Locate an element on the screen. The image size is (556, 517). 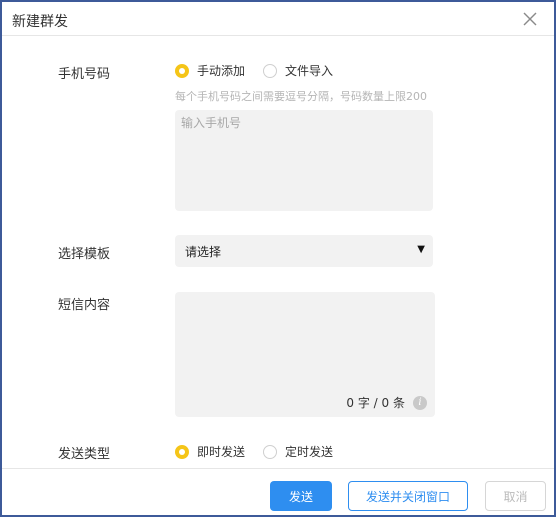
sms-content-box: 0 字 / 0 条 i is located at coordinates (305, 354).